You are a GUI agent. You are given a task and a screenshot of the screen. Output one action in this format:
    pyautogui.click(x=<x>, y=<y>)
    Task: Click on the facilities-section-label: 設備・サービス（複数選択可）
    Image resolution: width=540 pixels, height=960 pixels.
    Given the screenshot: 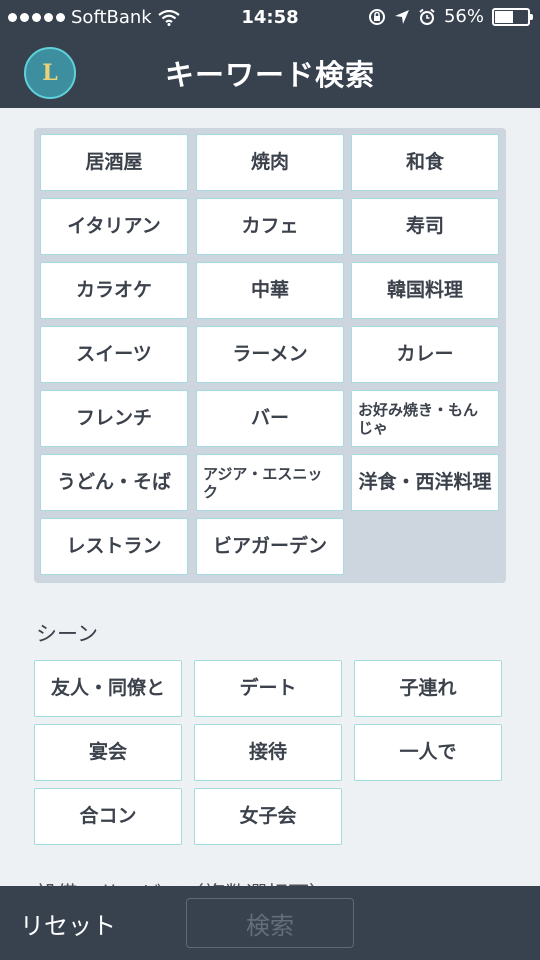 What is the action you would take?
    pyautogui.click(x=183, y=882)
    